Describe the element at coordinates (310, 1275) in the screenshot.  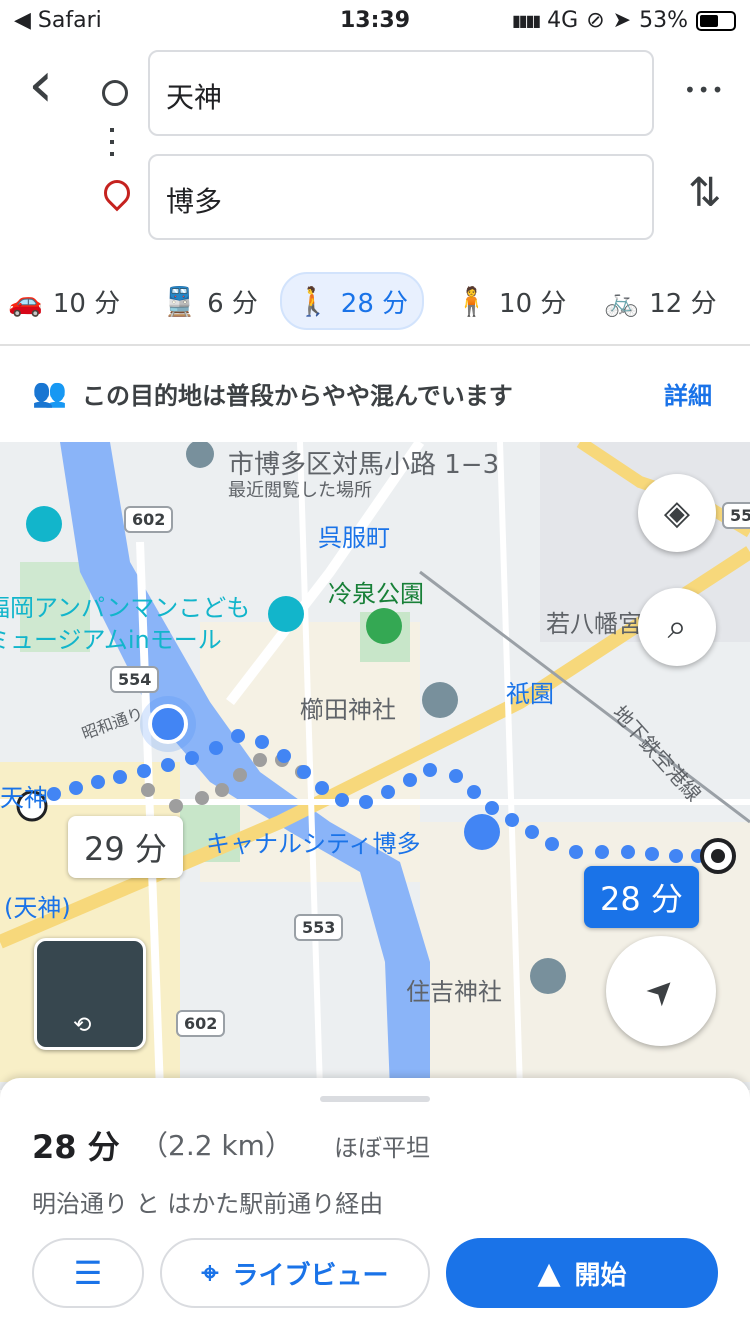
I see `live-view-label: ライブビュー` at that location.